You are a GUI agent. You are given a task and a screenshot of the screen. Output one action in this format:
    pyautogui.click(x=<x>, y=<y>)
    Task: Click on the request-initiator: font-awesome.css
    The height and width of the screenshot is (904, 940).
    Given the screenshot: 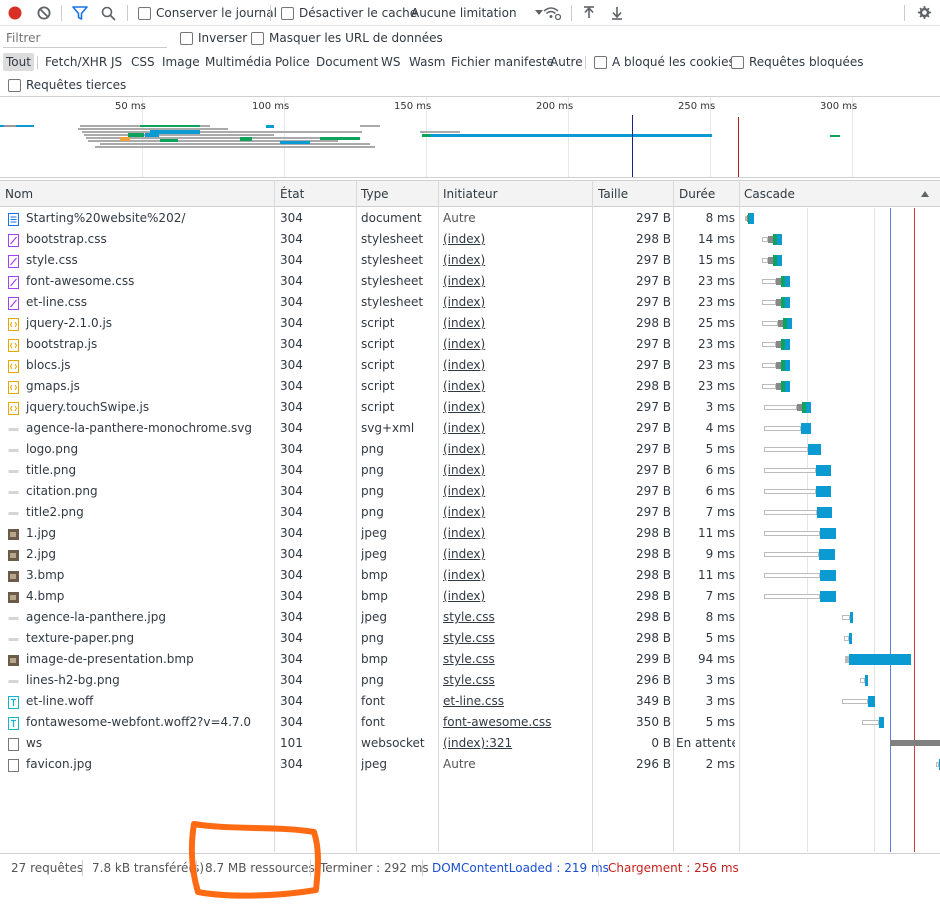 What is the action you would take?
    pyautogui.click(x=518, y=722)
    